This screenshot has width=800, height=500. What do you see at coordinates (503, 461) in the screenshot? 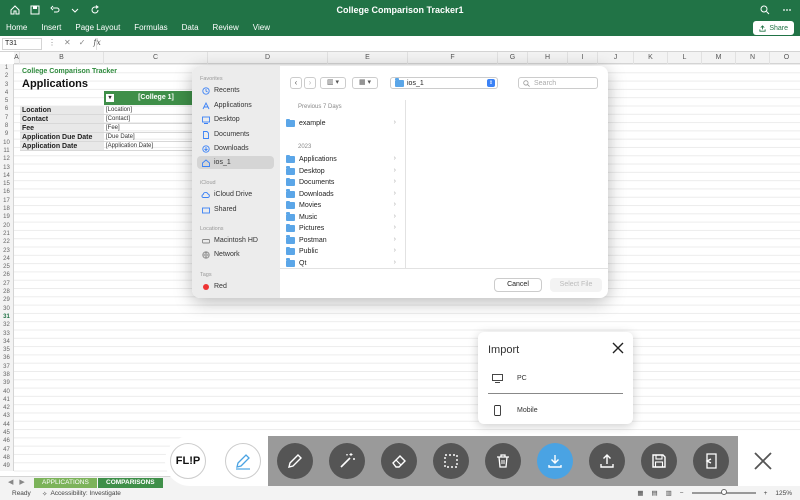
I see `delete-button` at bounding box center [503, 461].